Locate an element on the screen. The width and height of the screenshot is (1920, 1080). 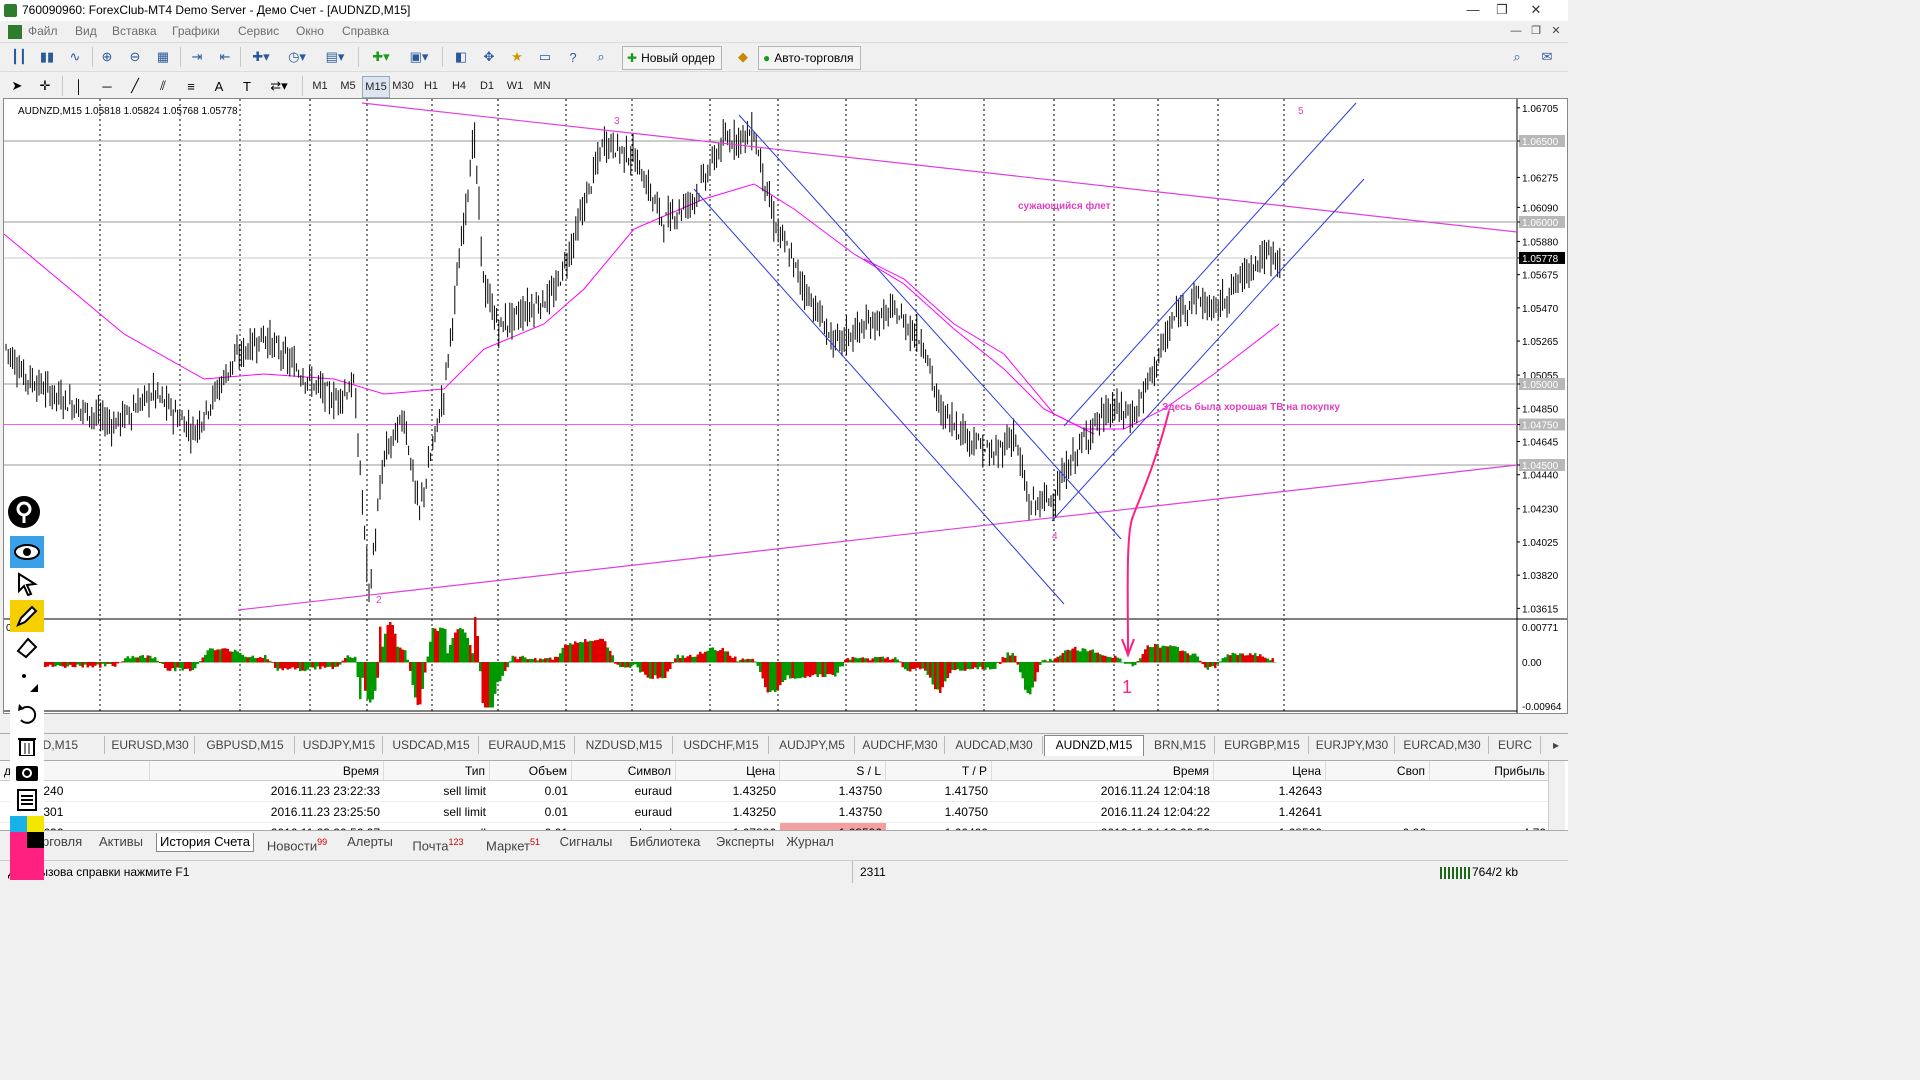
palette-icon is located at coordinates (27, 848).